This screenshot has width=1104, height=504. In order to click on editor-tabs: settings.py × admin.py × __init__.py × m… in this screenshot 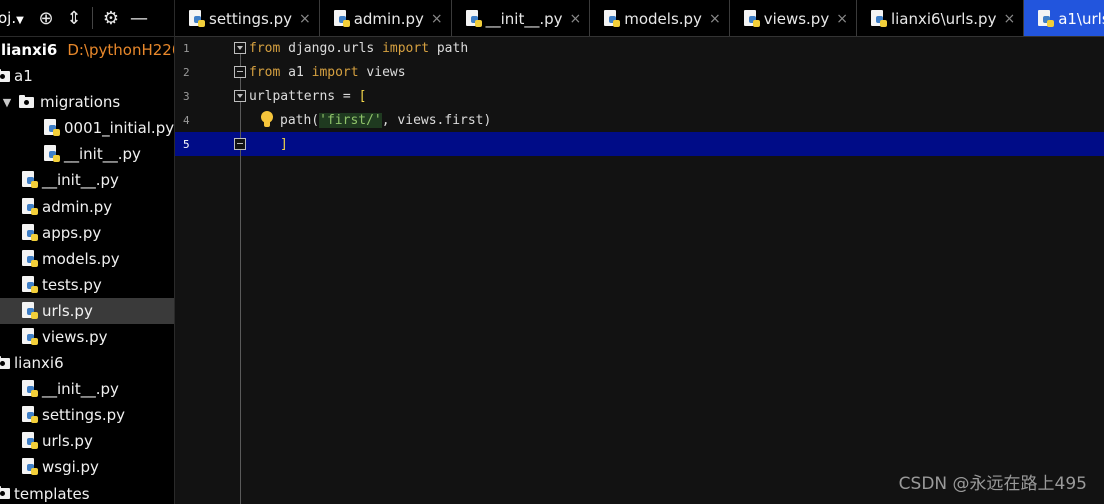, I will do `click(639, 18)`.